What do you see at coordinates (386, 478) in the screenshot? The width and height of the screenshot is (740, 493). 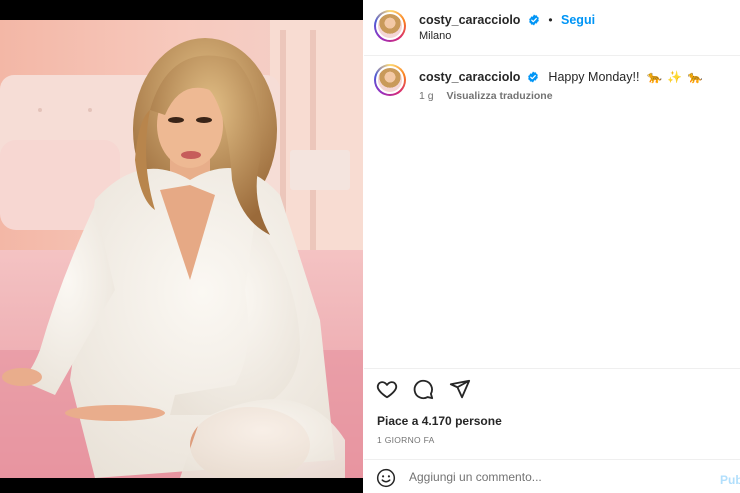 I see `smiley-face-icon` at bounding box center [386, 478].